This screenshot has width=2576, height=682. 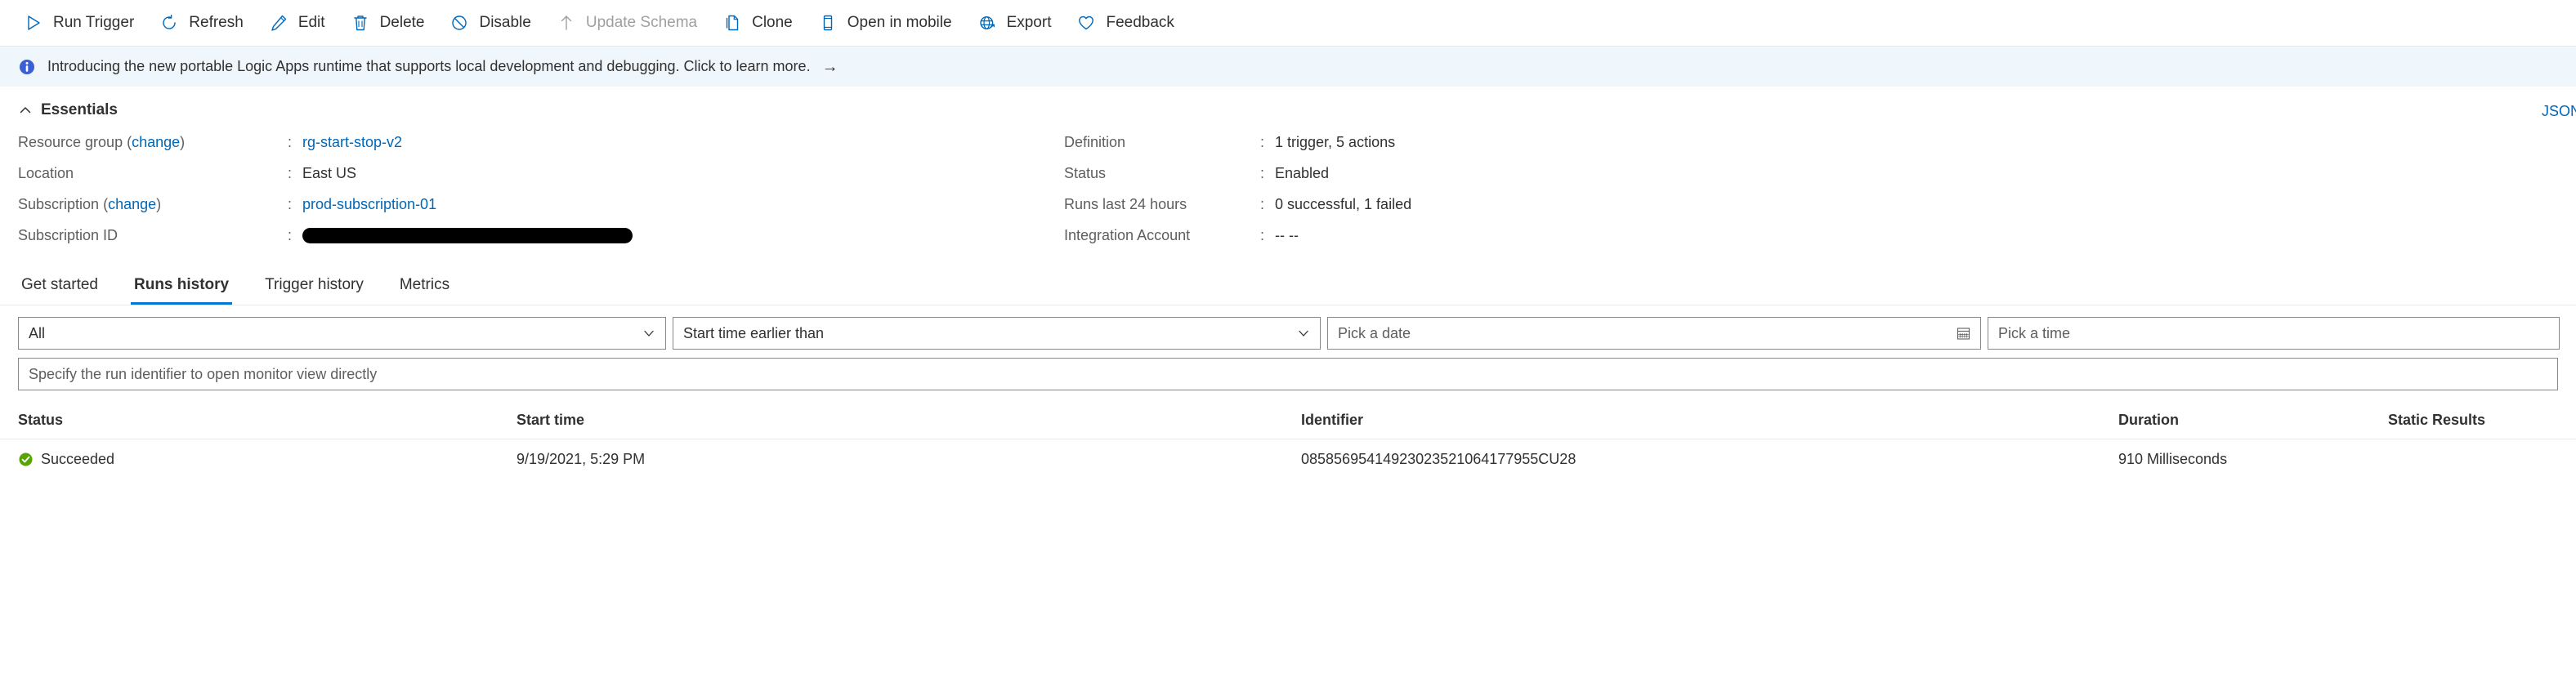 What do you see at coordinates (830, 66) in the screenshot?
I see `arrow-right-icon: →` at bounding box center [830, 66].